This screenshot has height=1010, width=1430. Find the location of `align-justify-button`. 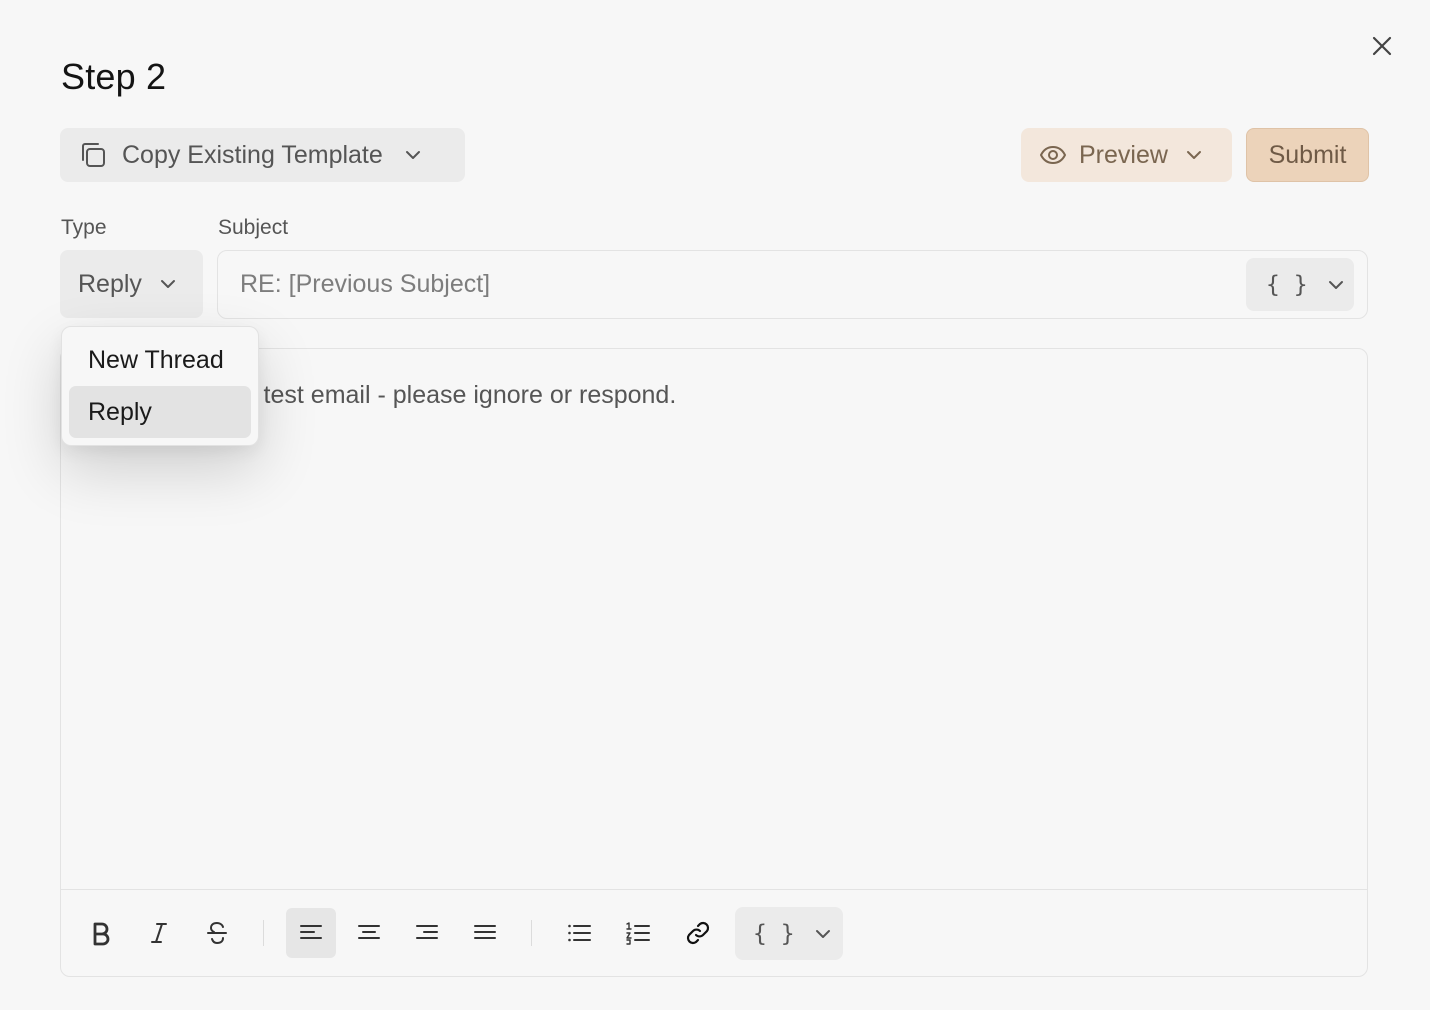

align-justify-button is located at coordinates (485, 933).